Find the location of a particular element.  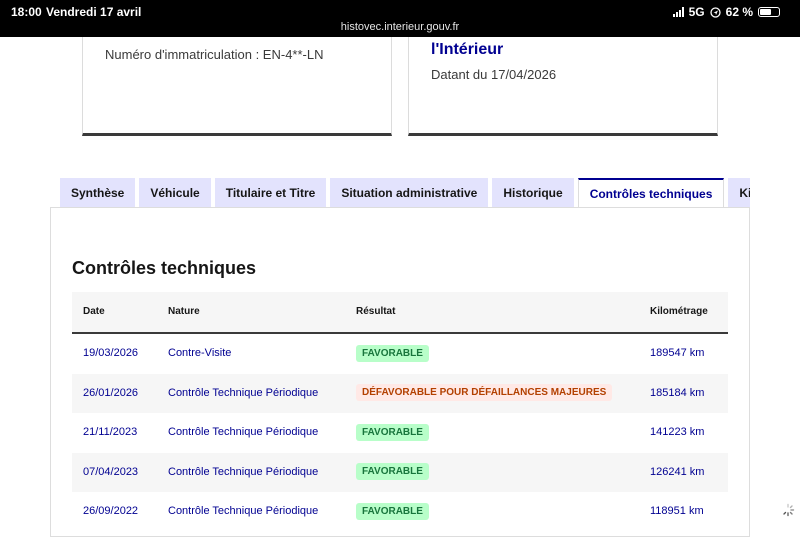

cell-date: 21/11/2023 is located at coordinates (110, 432).